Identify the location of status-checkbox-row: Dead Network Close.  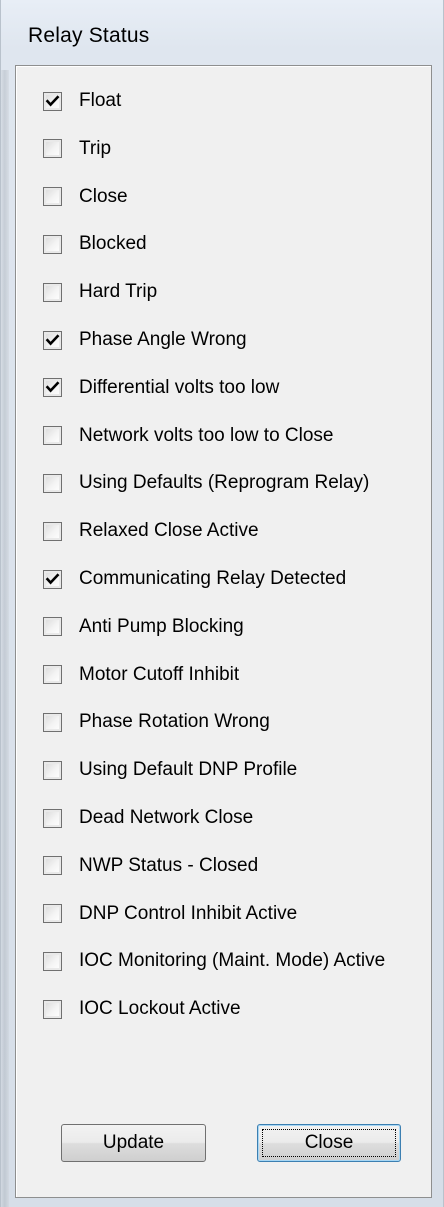
(148, 818).